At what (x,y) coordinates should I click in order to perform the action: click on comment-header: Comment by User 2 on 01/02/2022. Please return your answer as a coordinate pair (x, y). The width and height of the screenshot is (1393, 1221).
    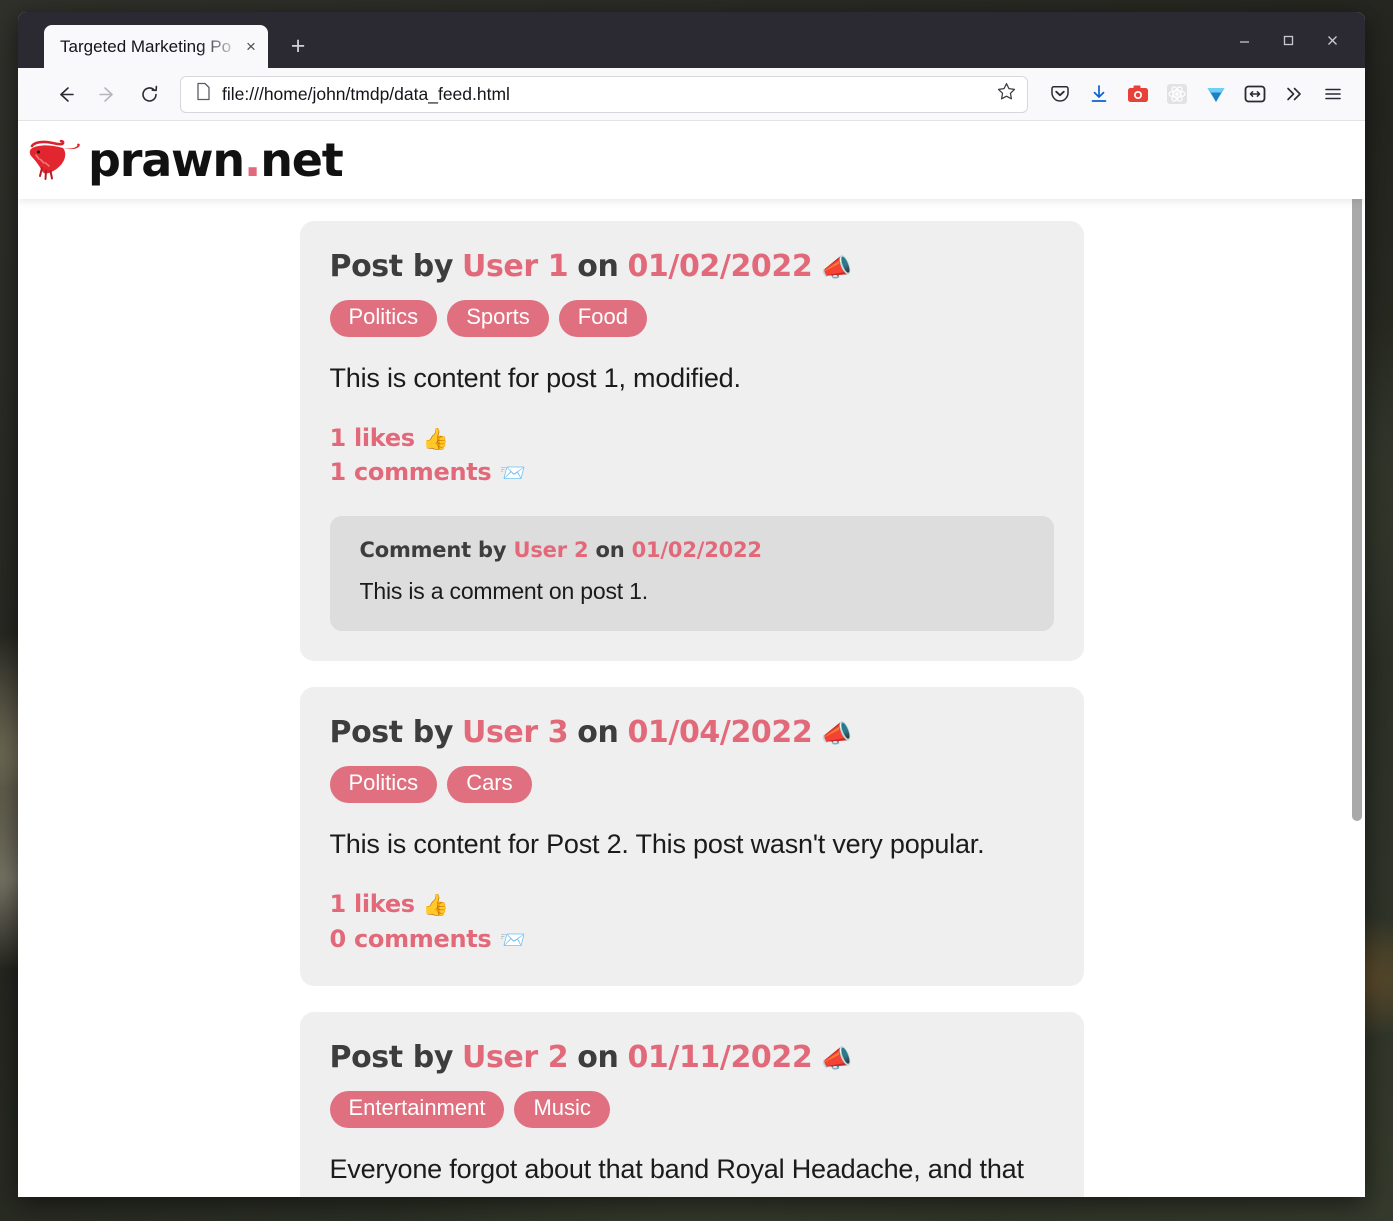
    Looking at the image, I should click on (692, 550).